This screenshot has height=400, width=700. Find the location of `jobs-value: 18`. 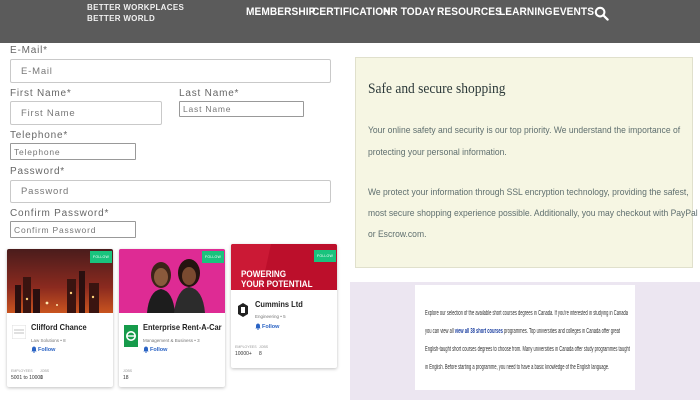

jobs-value: 18 is located at coordinates (126, 378).